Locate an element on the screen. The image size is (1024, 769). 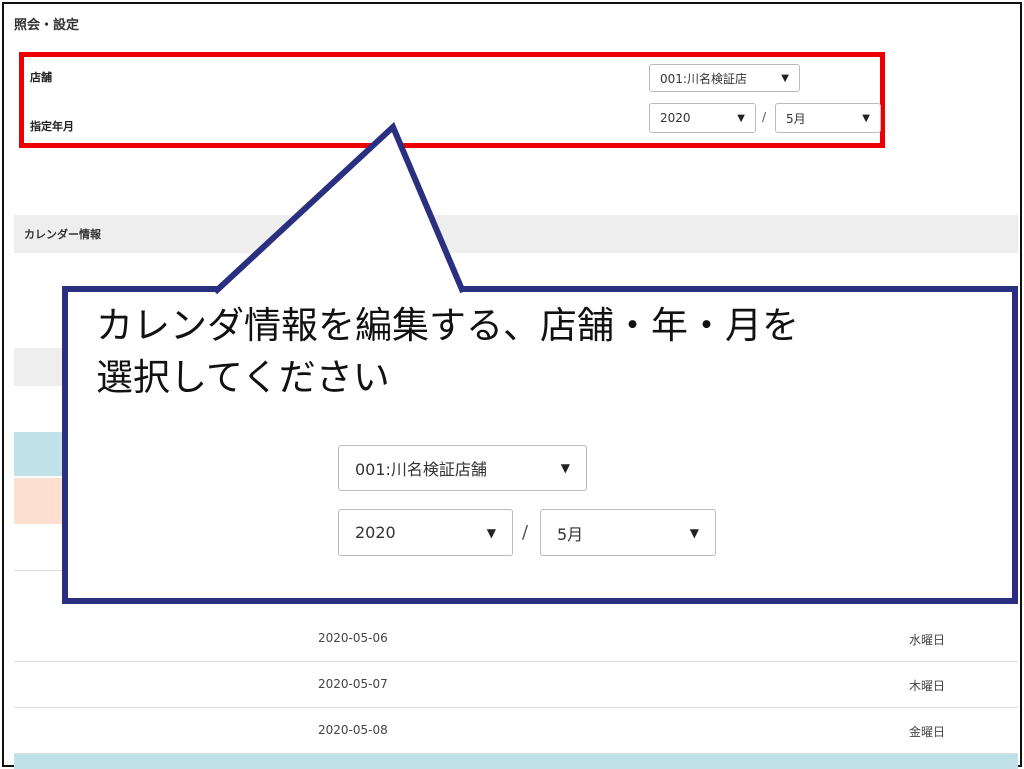
callout-month-value: 5月 is located at coordinates (570, 534).